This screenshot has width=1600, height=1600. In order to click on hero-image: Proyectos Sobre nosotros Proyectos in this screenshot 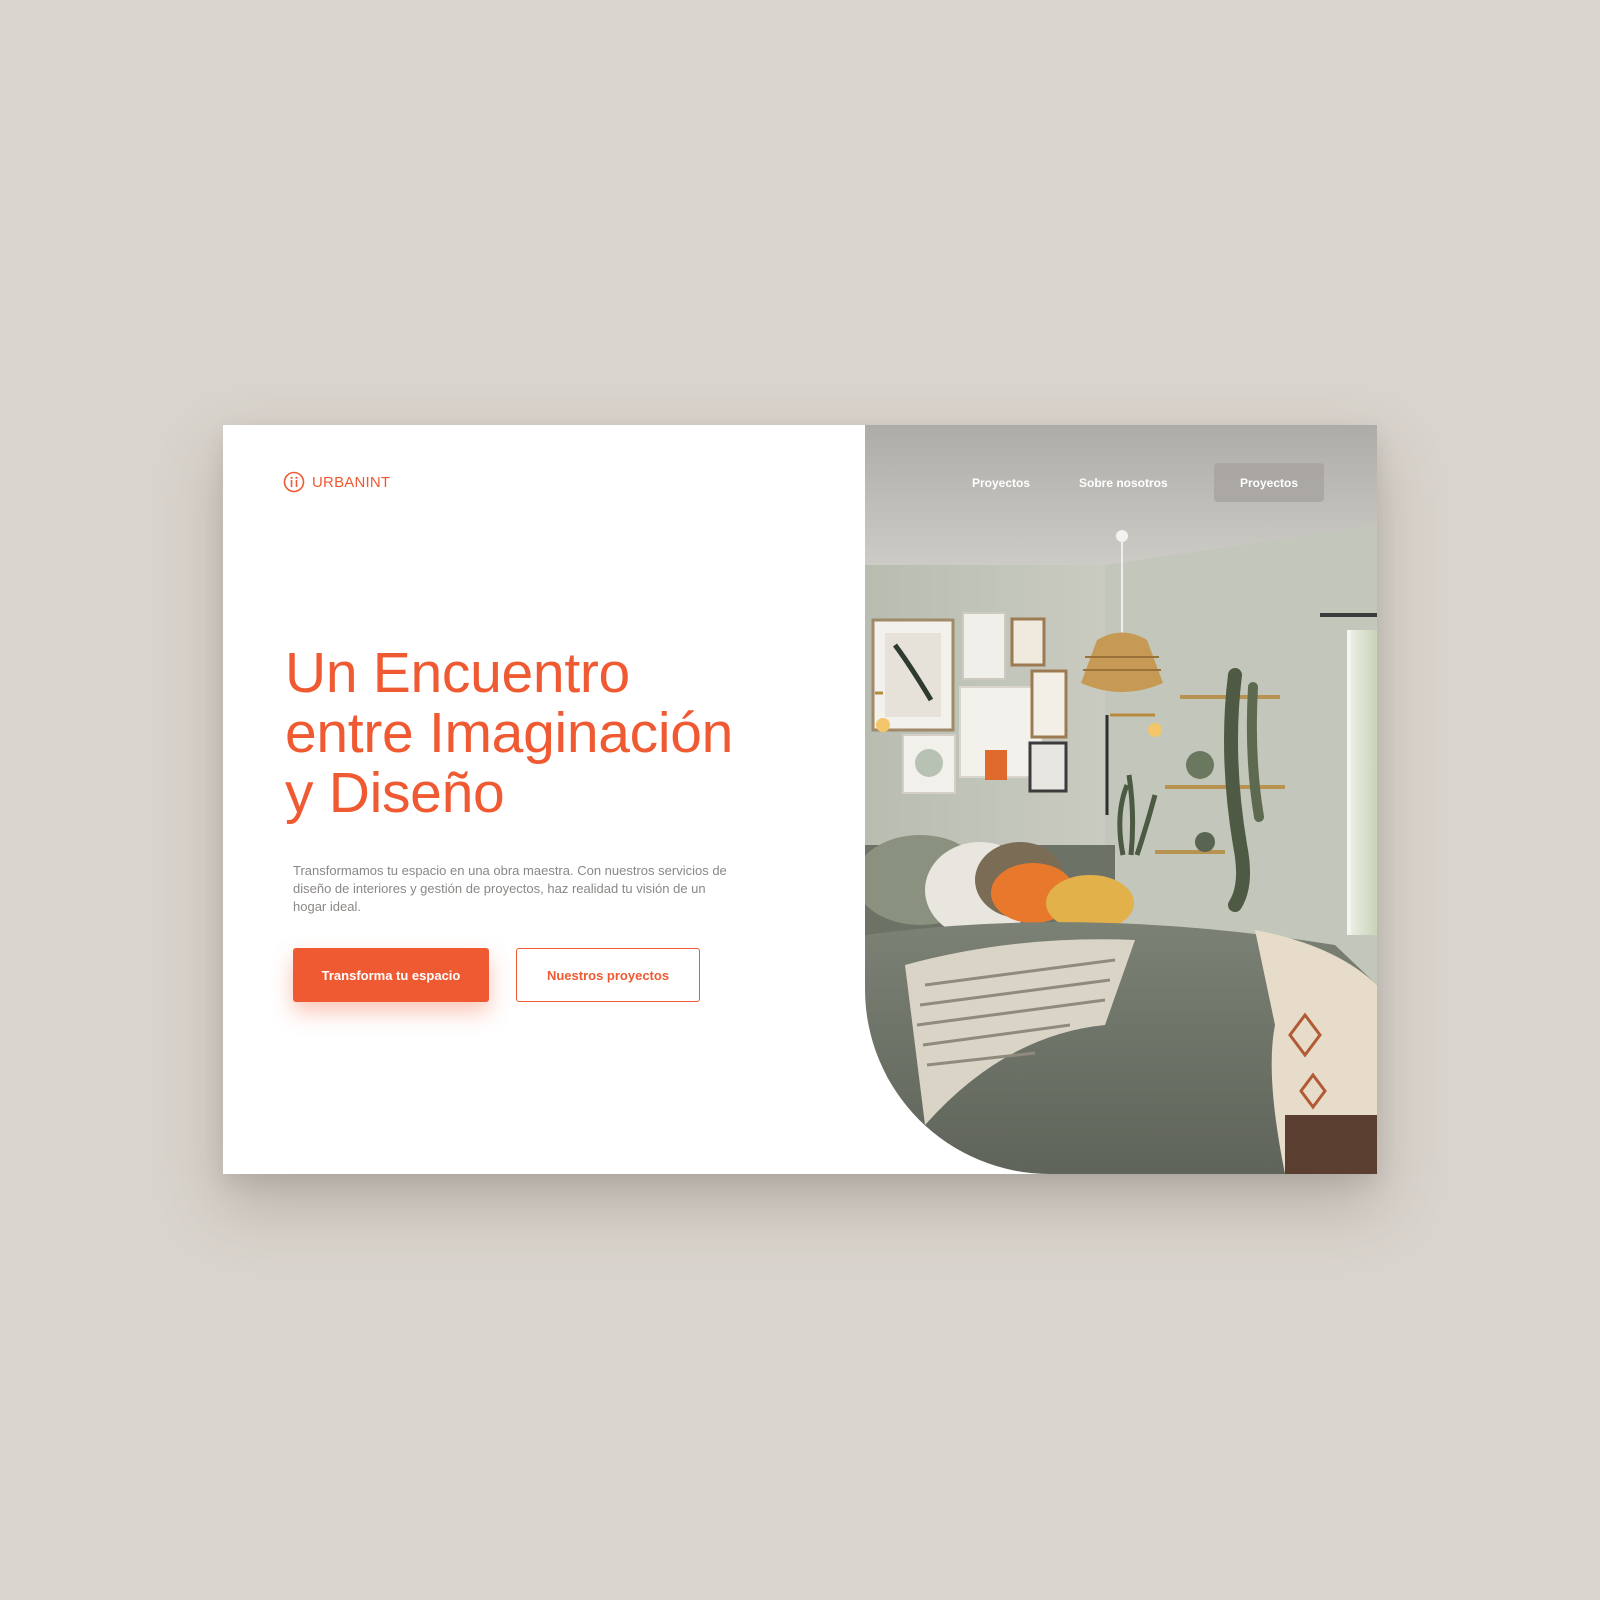, I will do `click(1121, 799)`.